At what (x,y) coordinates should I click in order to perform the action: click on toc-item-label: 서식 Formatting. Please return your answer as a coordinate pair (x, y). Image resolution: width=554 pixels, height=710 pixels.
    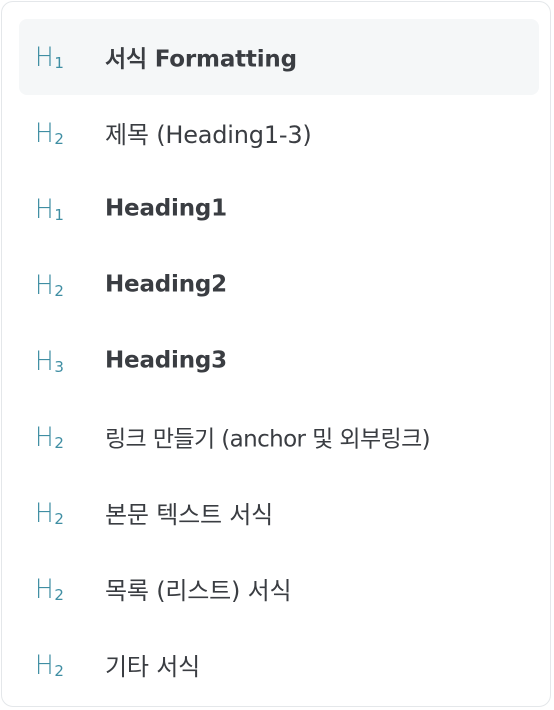
    Looking at the image, I should click on (201, 59).